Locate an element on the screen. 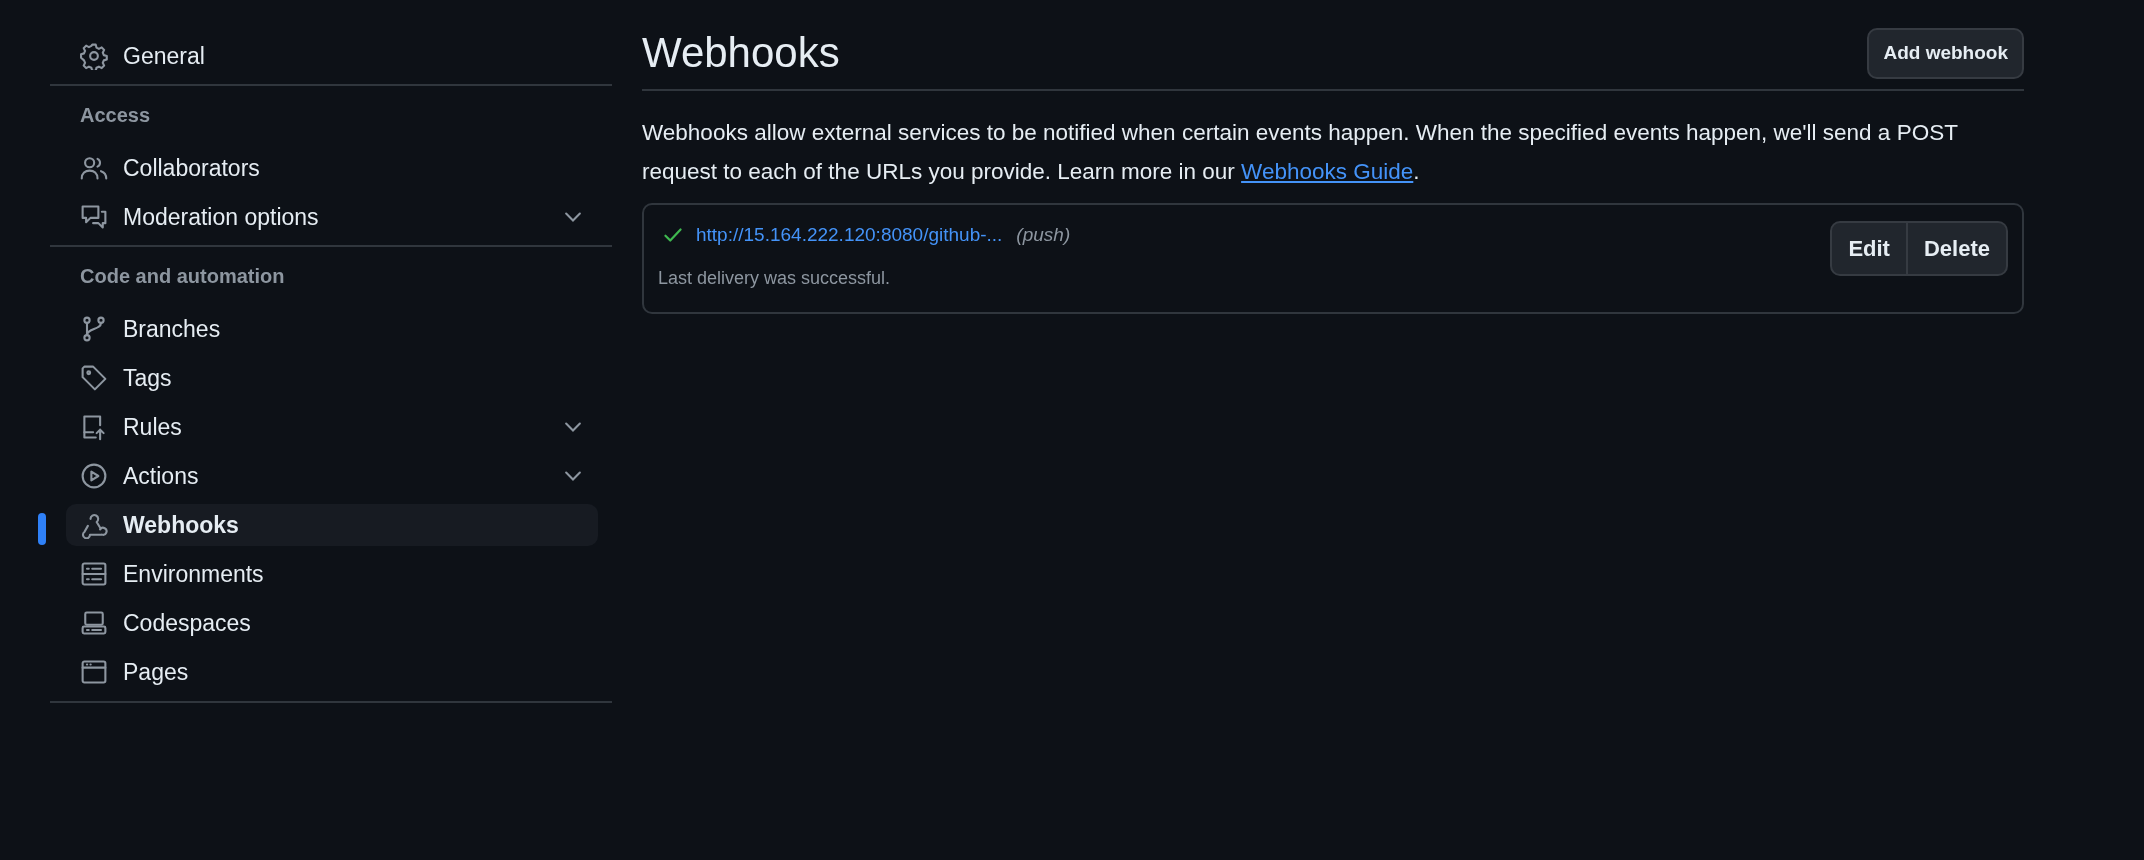 This screenshot has height=860, width=2144. sidebar-item: Rules is located at coordinates (332, 427).